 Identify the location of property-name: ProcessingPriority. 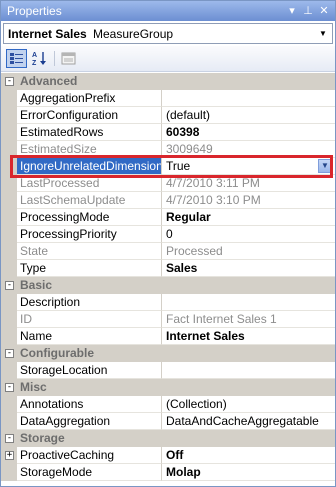
(89, 234).